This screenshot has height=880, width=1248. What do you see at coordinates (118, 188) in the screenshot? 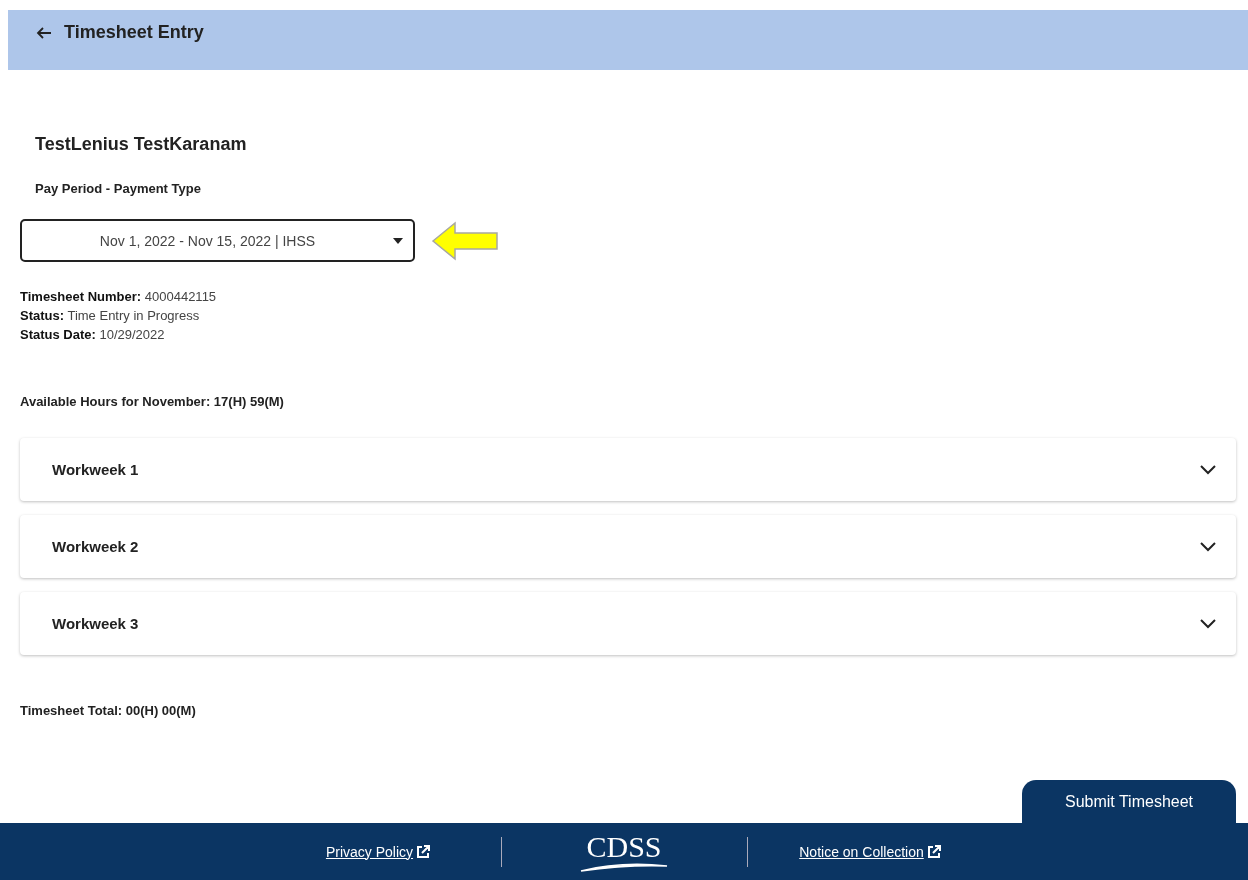
I see `field-label: Pay Period - Payment Type` at bounding box center [118, 188].